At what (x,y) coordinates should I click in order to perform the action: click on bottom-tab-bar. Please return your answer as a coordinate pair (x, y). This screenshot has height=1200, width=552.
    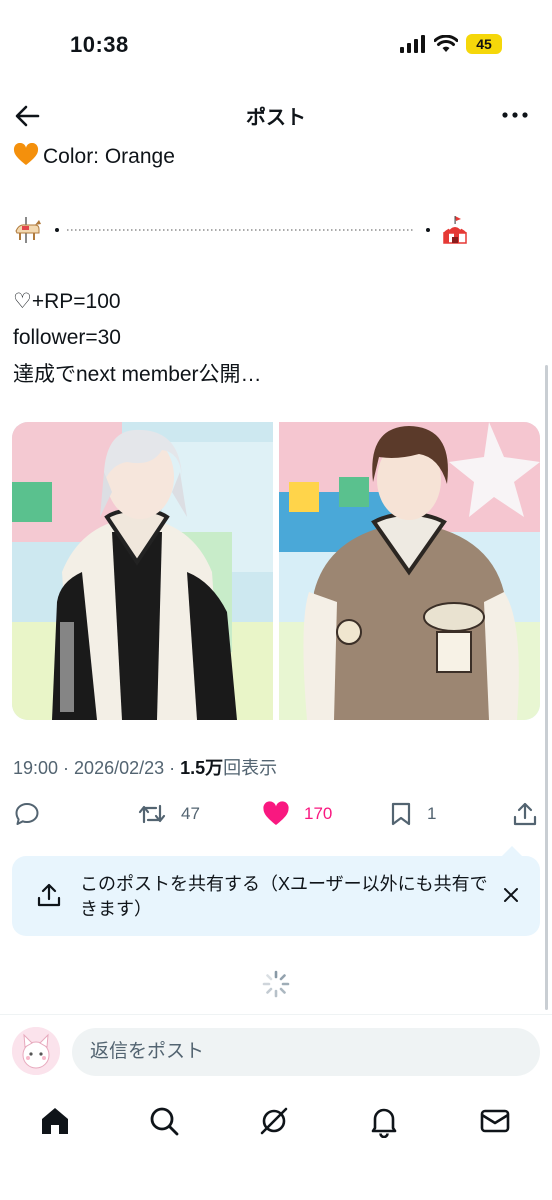
    Looking at the image, I should click on (276, 1121).